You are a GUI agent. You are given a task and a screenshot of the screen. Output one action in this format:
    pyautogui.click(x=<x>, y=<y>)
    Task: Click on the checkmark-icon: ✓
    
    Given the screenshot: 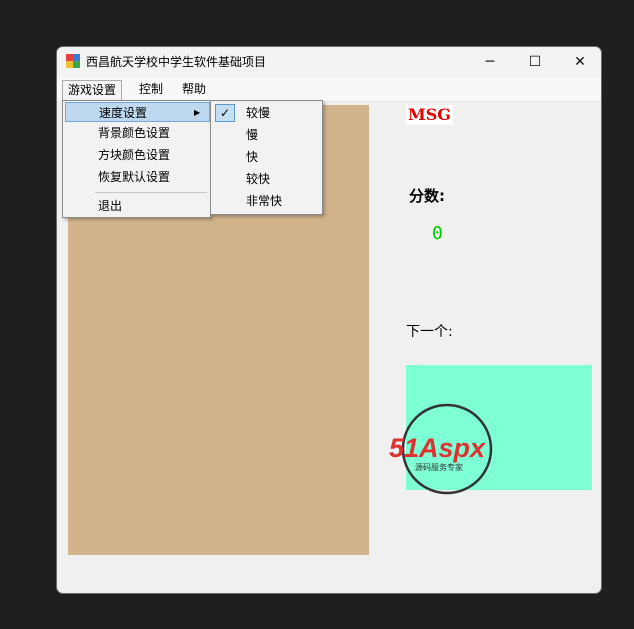 What is the action you would take?
    pyautogui.click(x=225, y=113)
    